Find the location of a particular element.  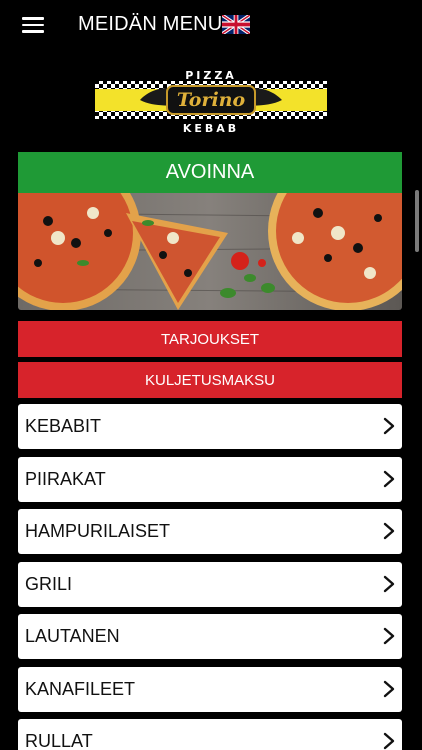

open-status-banner: AVOINNA is located at coordinates (210, 172).